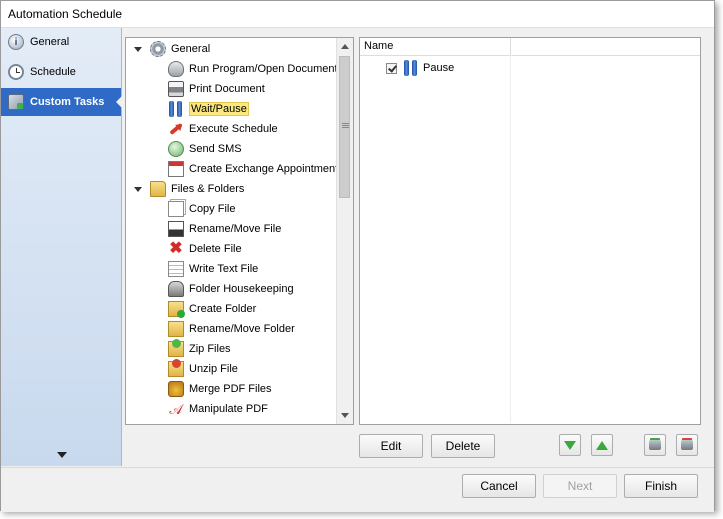 This screenshot has height=519, width=723. I want to click on tree-item-run-program: Run Program/Open Document, so click(253, 69).